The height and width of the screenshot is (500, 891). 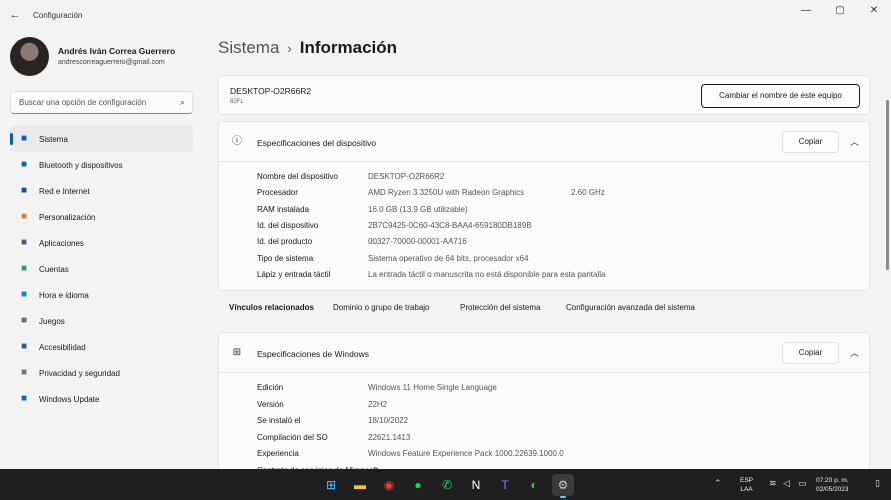 What do you see at coordinates (292, 437) in the screenshot?
I see `spec-label: Compilación del SO` at bounding box center [292, 437].